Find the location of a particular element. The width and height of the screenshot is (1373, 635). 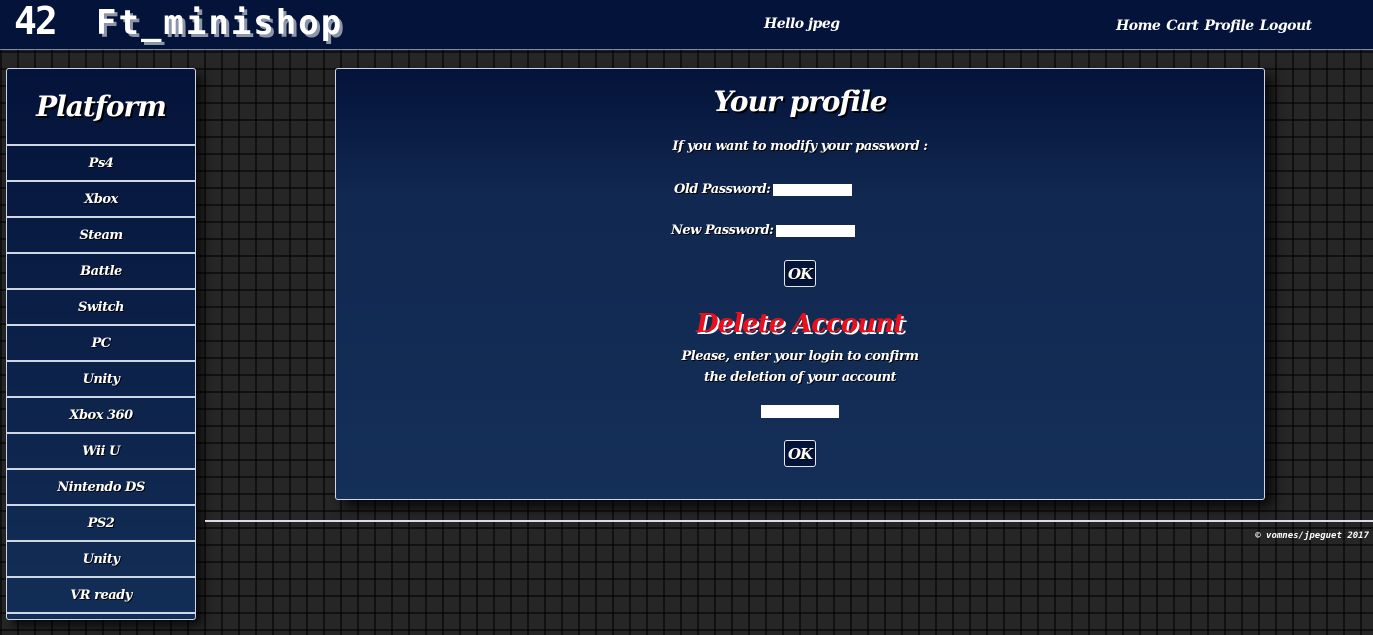

old-password-label: Old Password: is located at coordinates (722, 189).